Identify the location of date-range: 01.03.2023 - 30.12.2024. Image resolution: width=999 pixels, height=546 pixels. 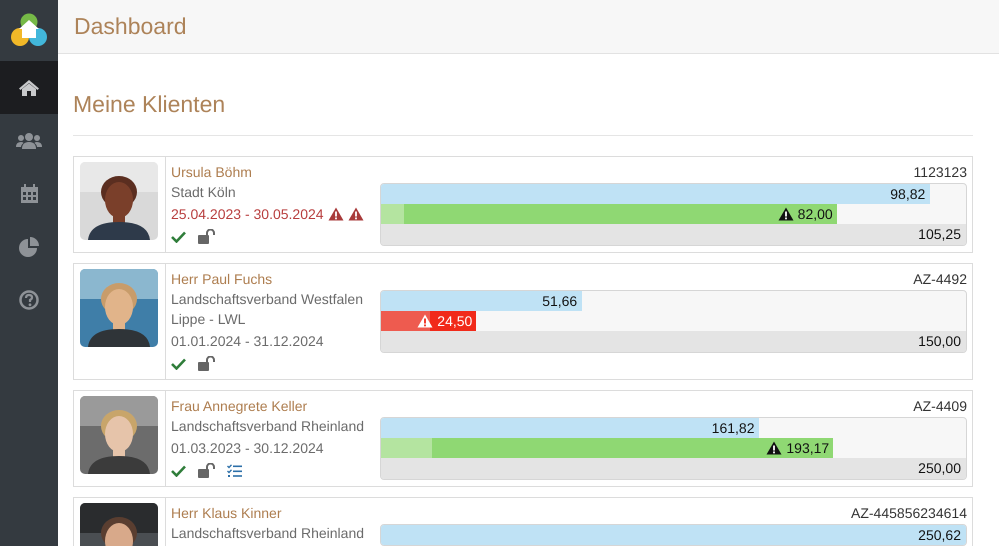
(247, 448).